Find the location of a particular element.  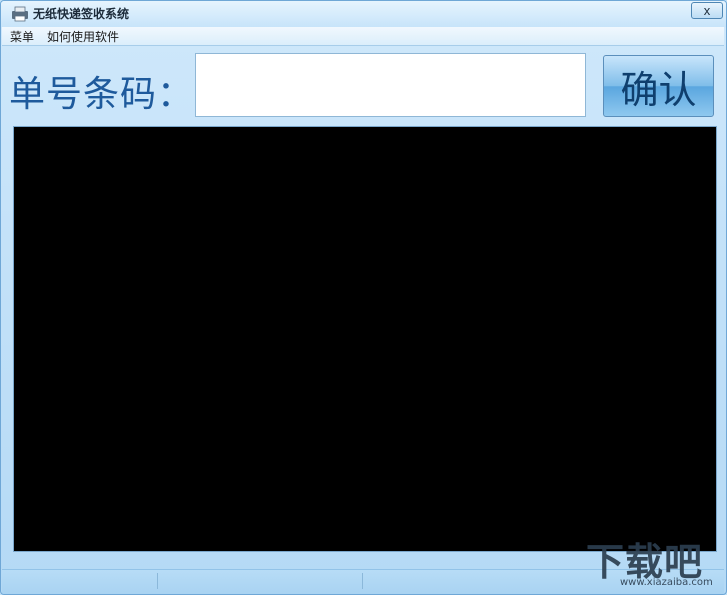

window-title: 无纸快递签收系统 is located at coordinates (81, 14).